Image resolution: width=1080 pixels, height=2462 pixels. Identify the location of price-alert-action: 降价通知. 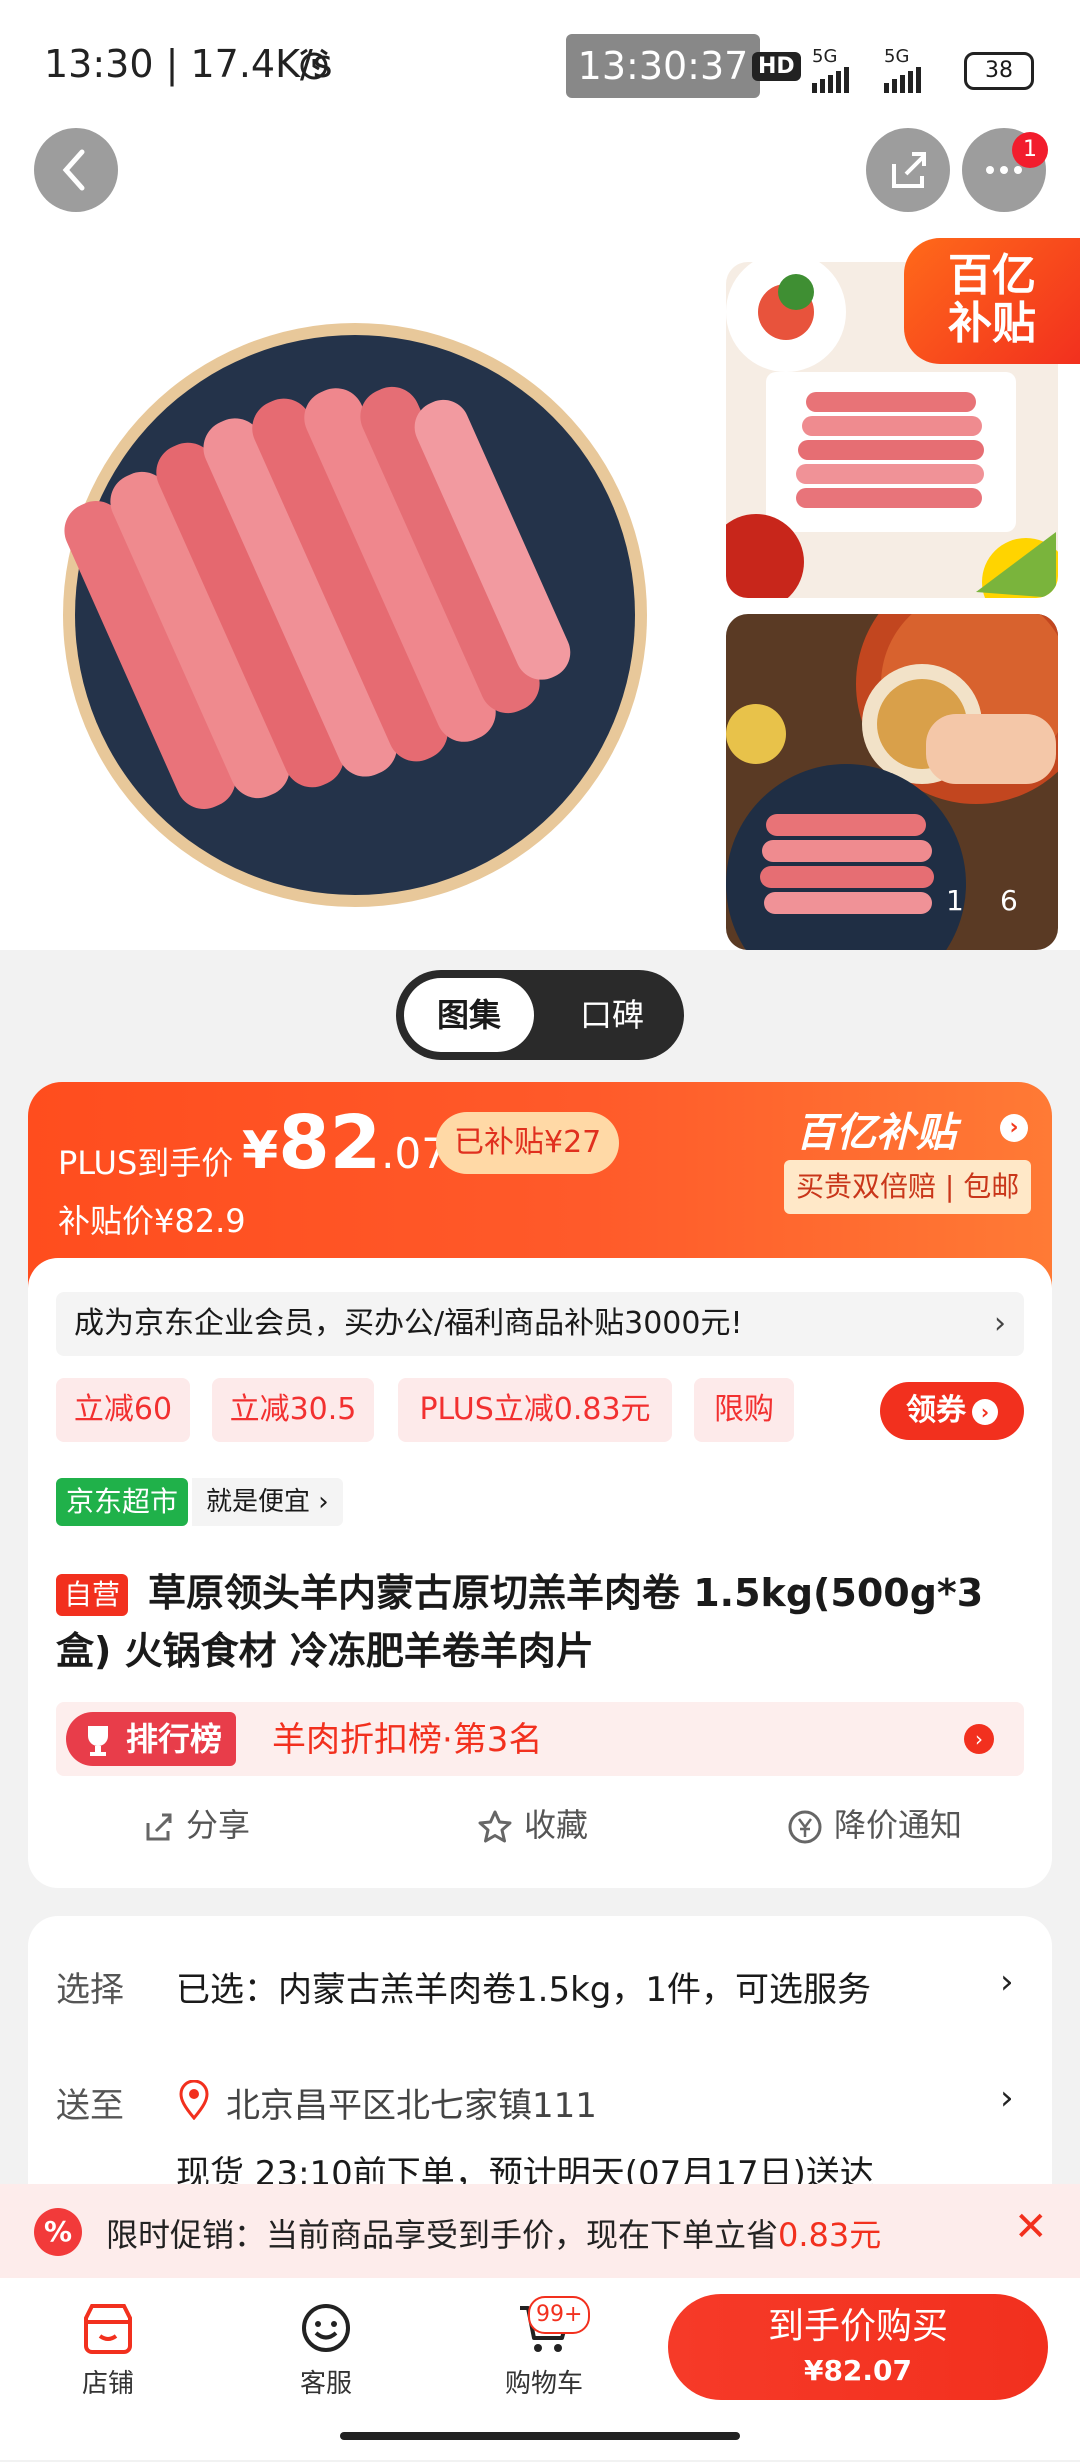
(874, 1823).